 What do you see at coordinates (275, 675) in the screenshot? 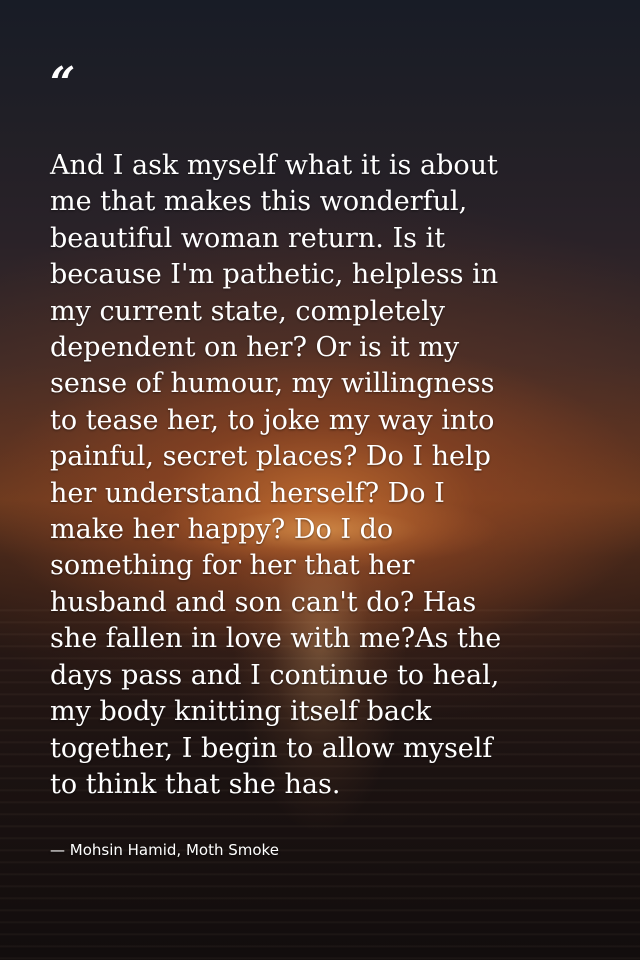
I see `quote-line: days pass and I continue to heal,` at bounding box center [275, 675].